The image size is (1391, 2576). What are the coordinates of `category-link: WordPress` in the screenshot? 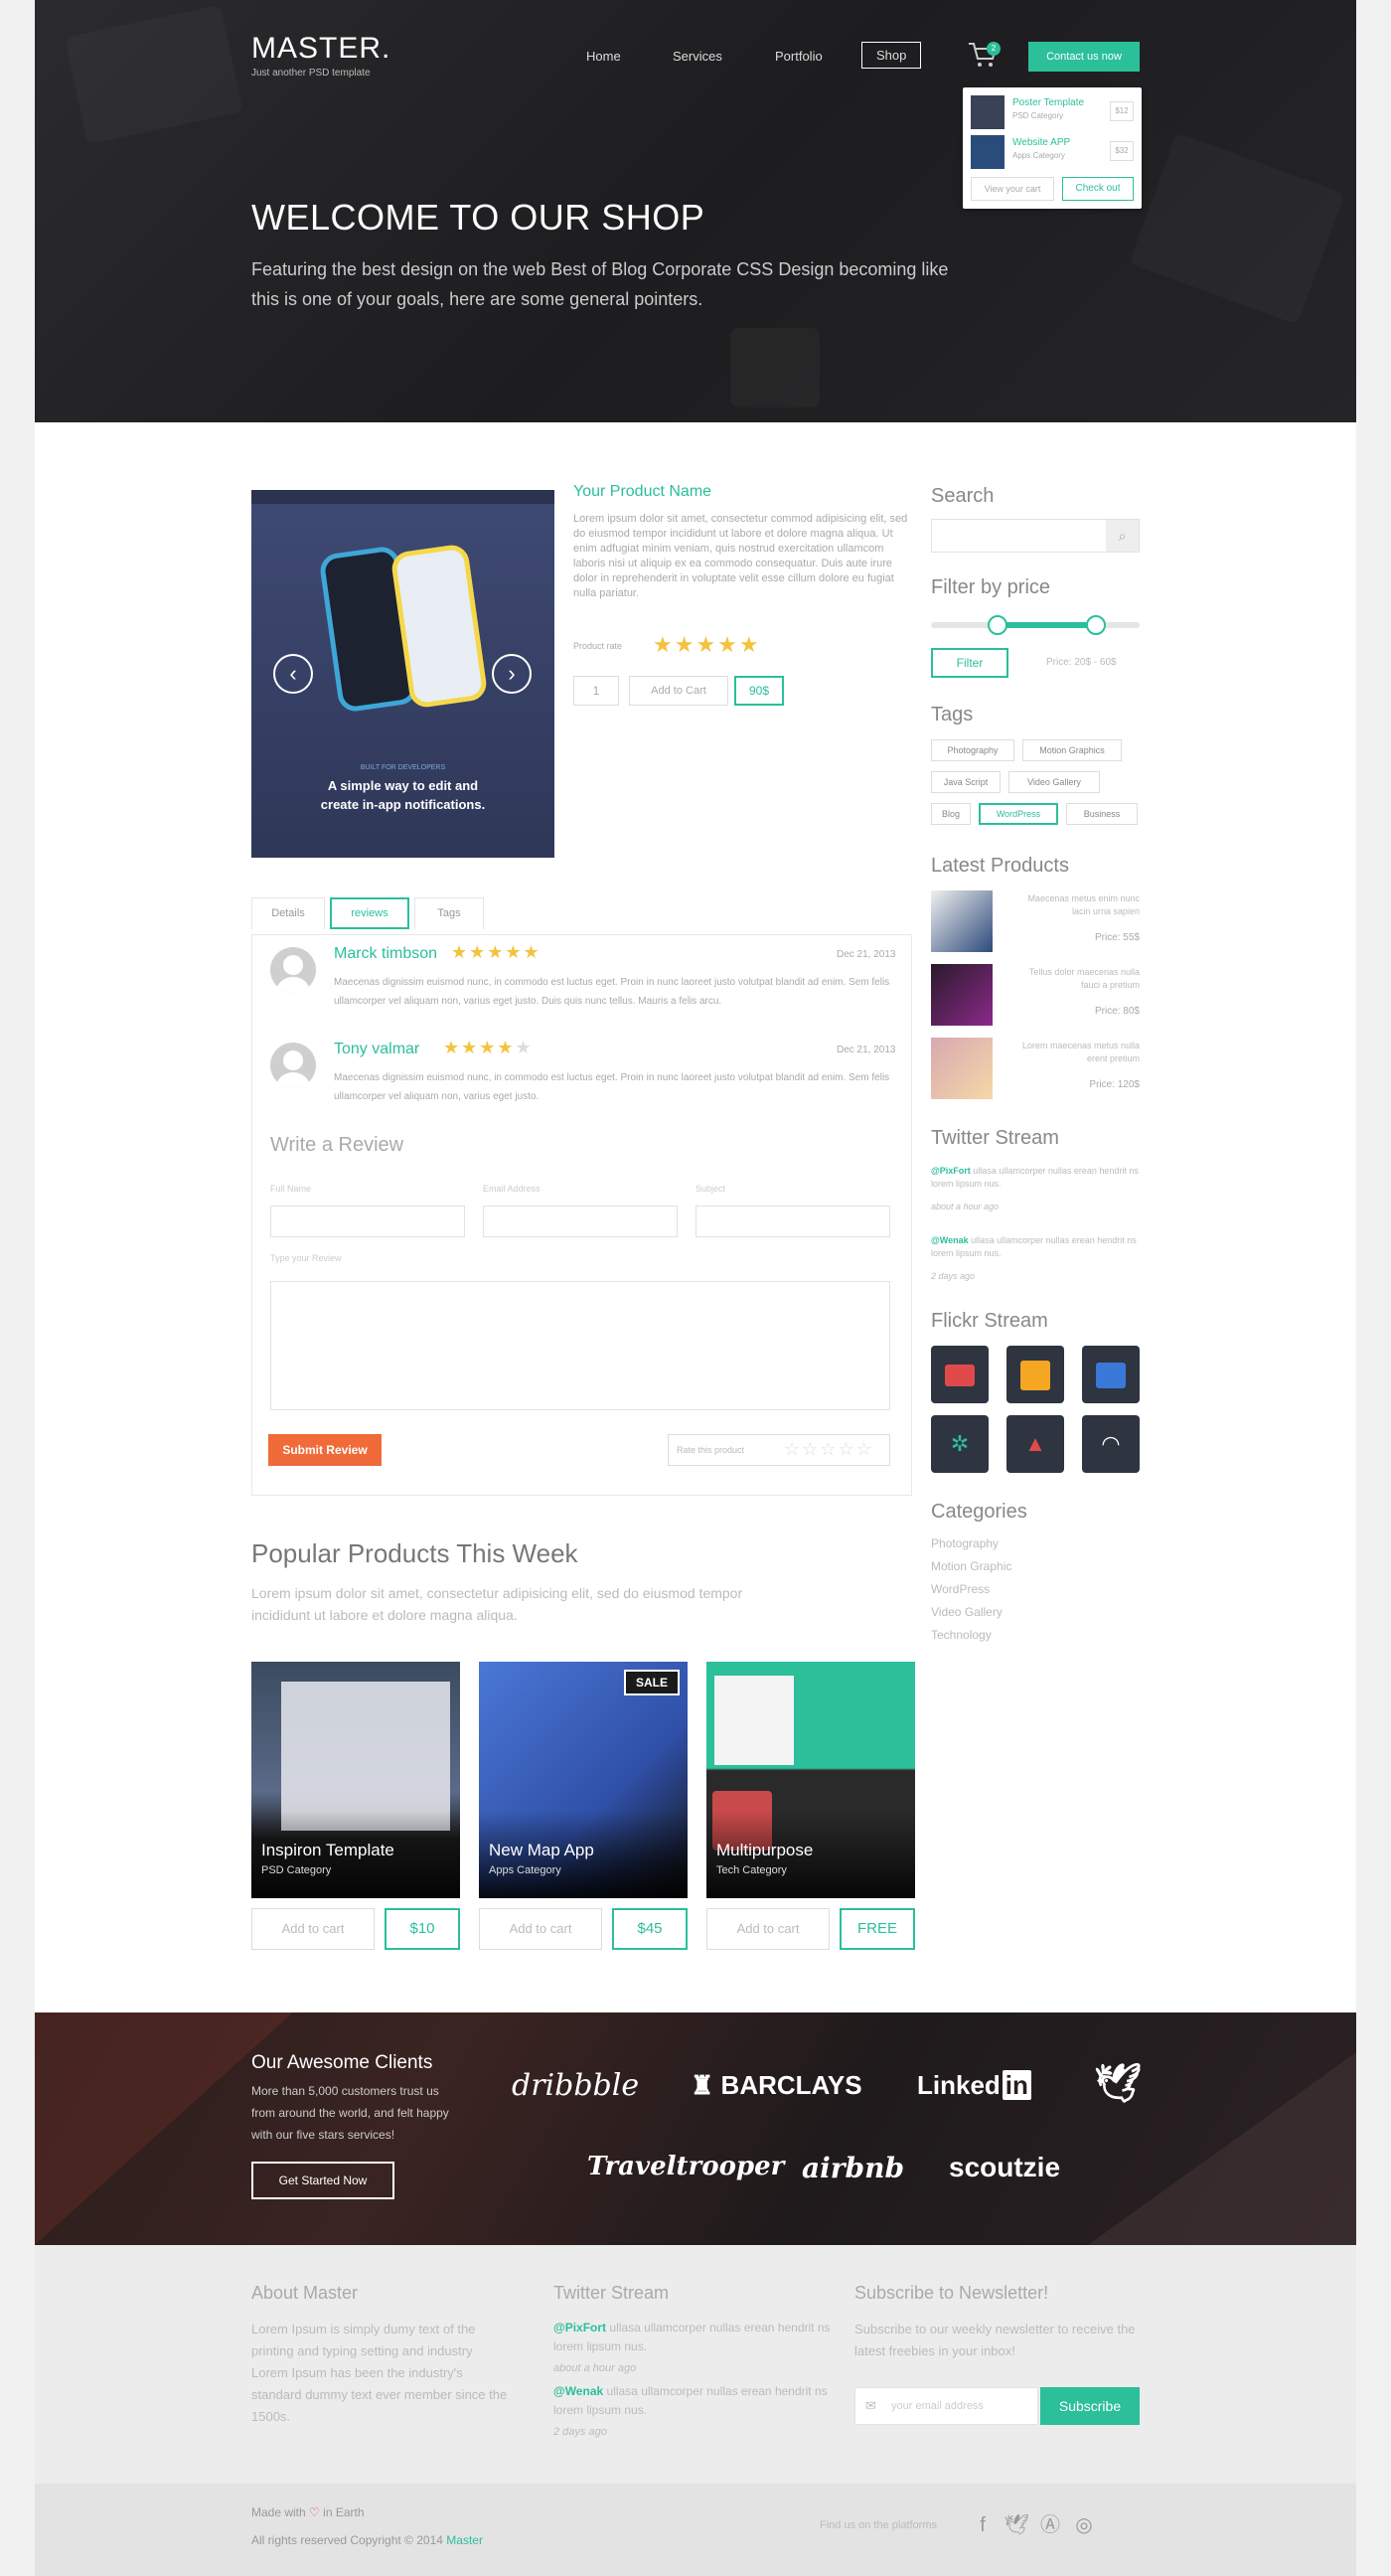 It's located at (960, 1589).